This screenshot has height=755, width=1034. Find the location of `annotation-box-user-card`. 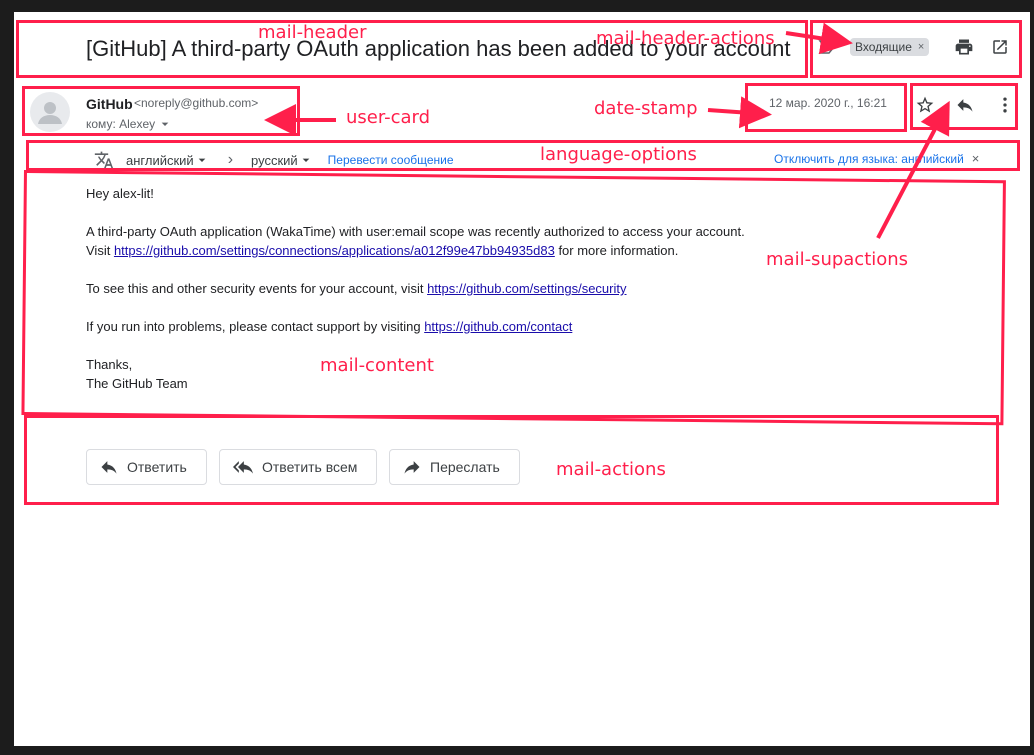

annotation-box-user-card is located at coordinates (161, 111).